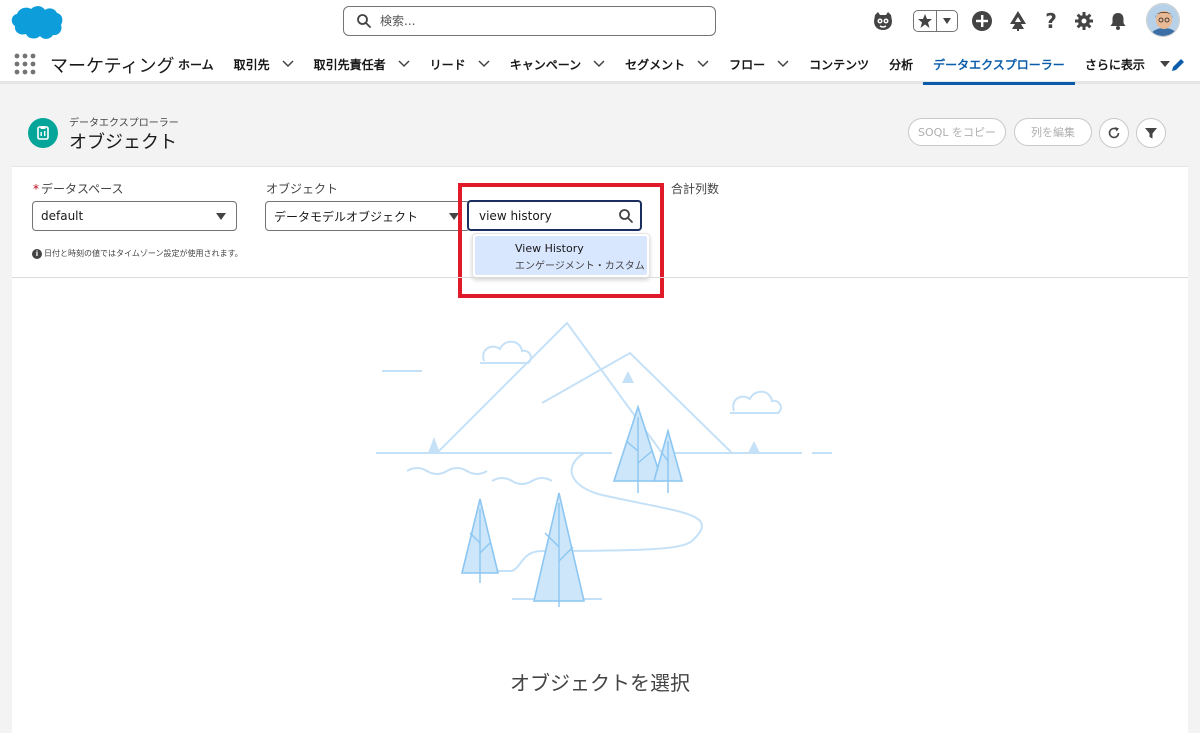  What do you see at coordinates (1084, 21) in the screenshot?
I see `setup-gear-icon` at bounding box center [1084, 21].